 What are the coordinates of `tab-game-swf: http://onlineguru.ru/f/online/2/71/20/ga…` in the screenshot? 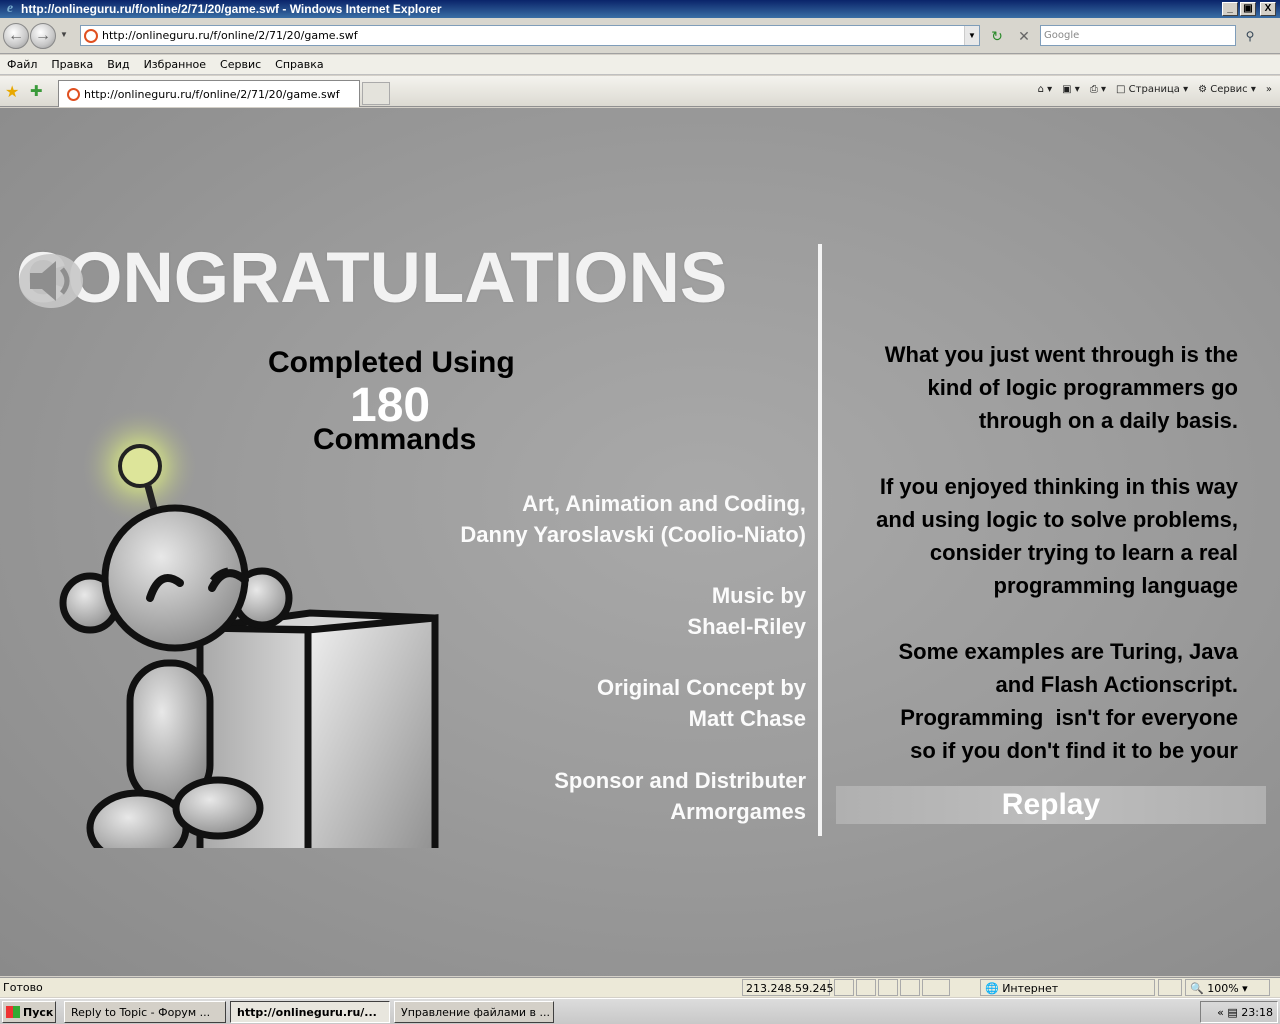 It's located at (209, 93).